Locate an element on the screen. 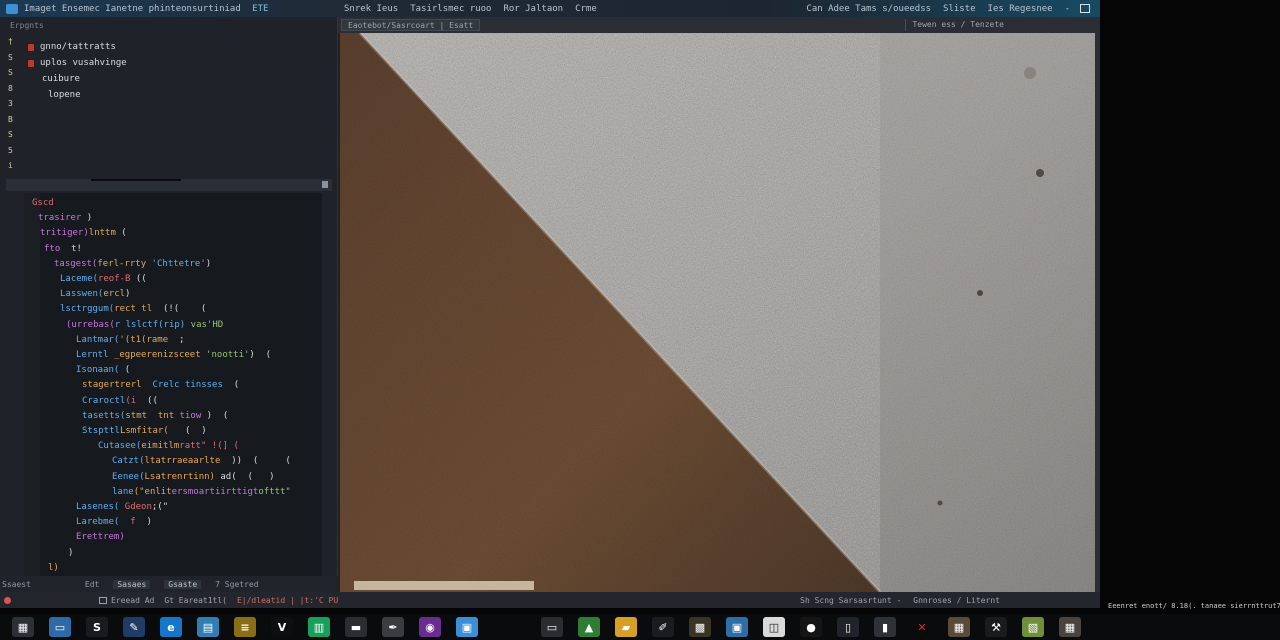 This screenshot has height=640, width=1280. texture-icon: ▦ is located at coordinates (1070, 627).